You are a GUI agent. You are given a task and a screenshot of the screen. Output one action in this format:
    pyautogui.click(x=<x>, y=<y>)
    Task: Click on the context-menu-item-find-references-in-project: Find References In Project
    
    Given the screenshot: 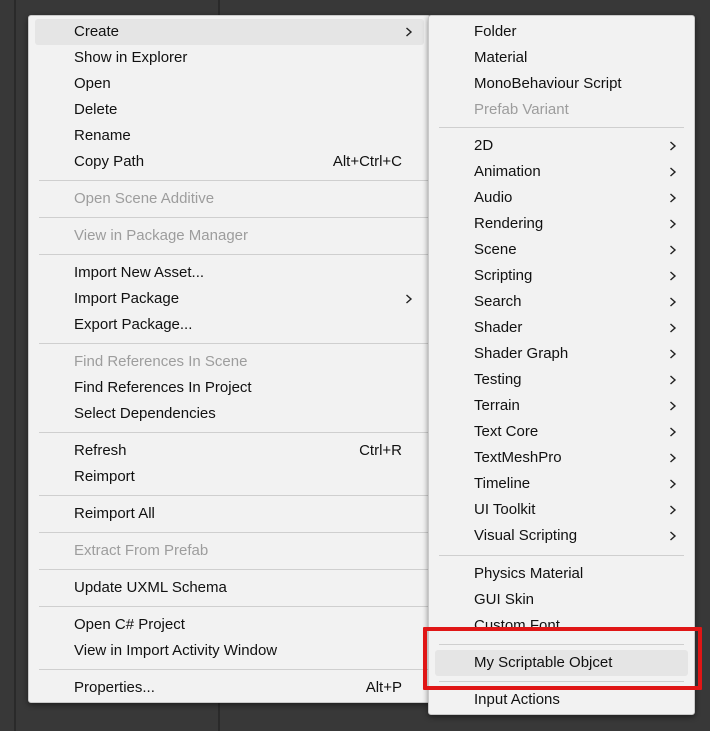 What is the action you would take?
    pyautogui.click(x=229, y=388)
    